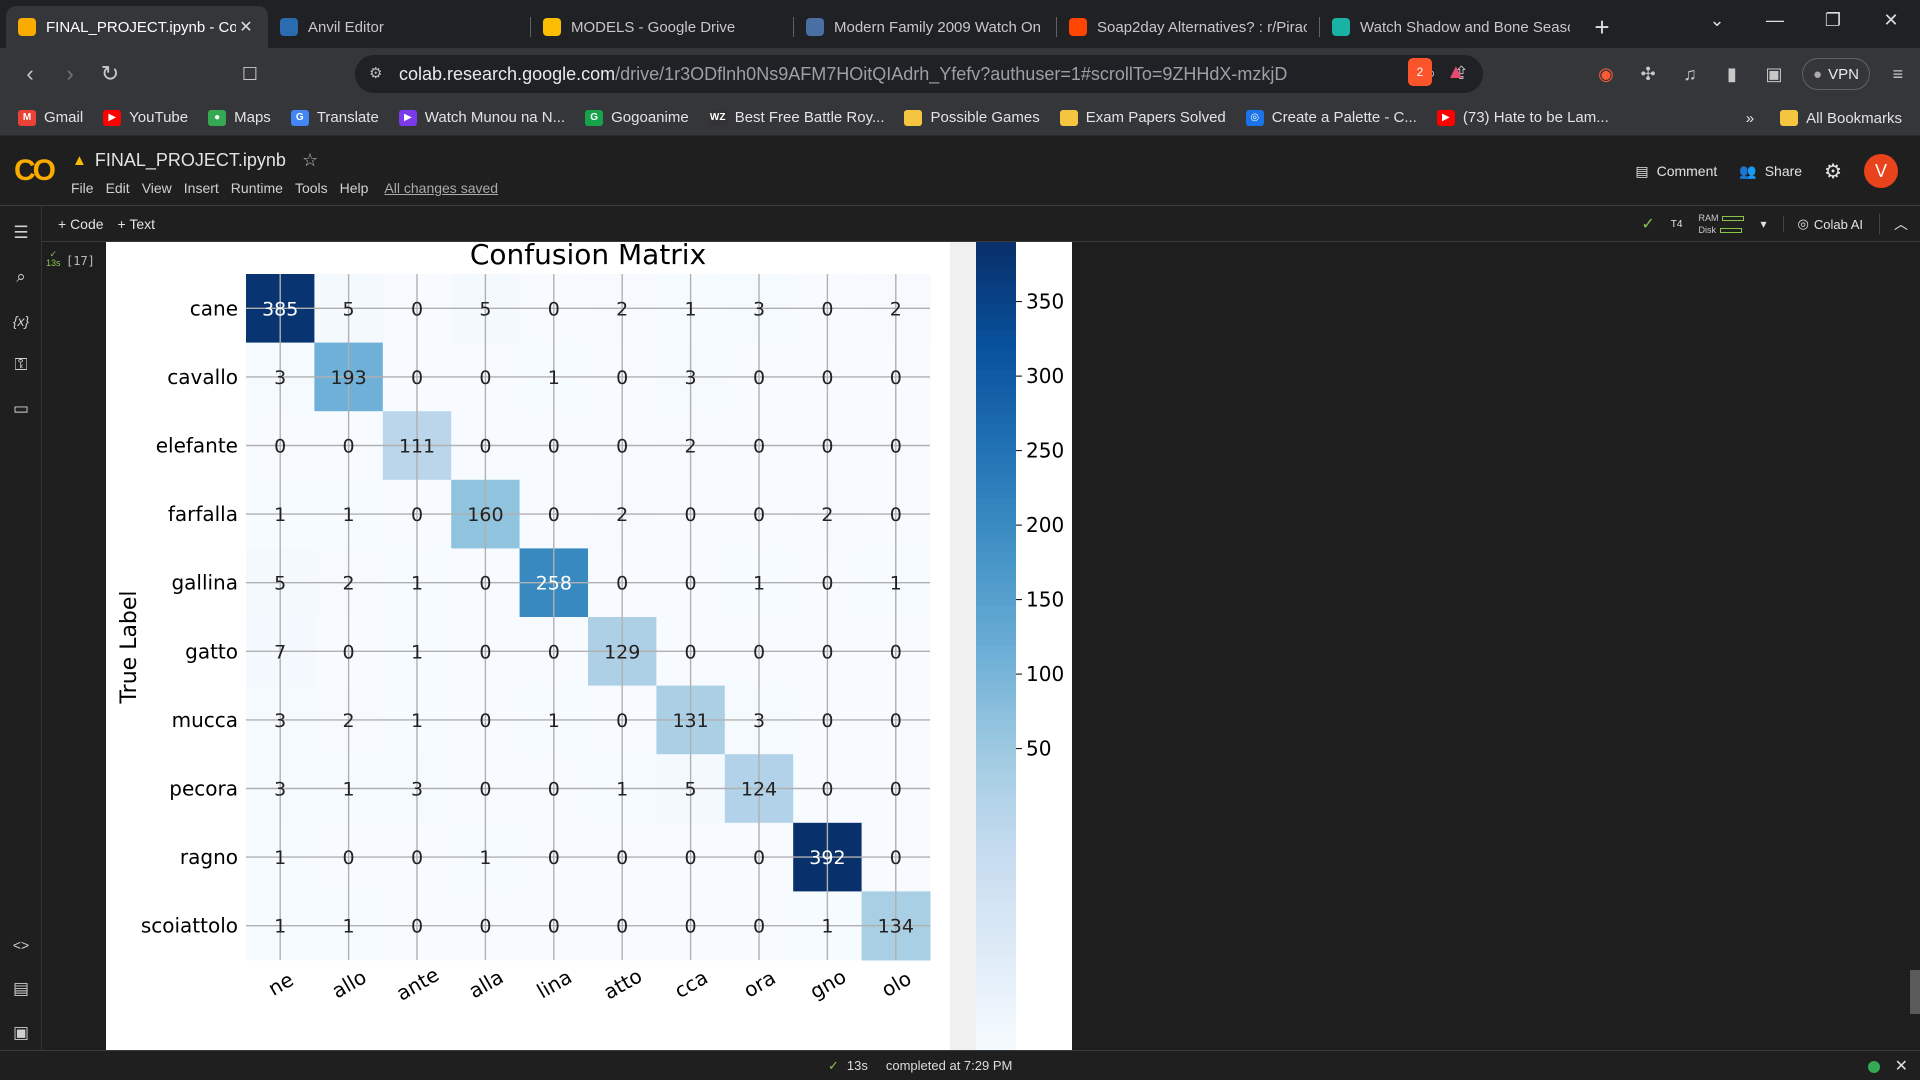 Image resolution: width=1920 pixels, height=1080 pixels. Describe the element at coordinates (637, 117) in the screenshot. I see `bookmark-item: G Gogoanime` at that location.